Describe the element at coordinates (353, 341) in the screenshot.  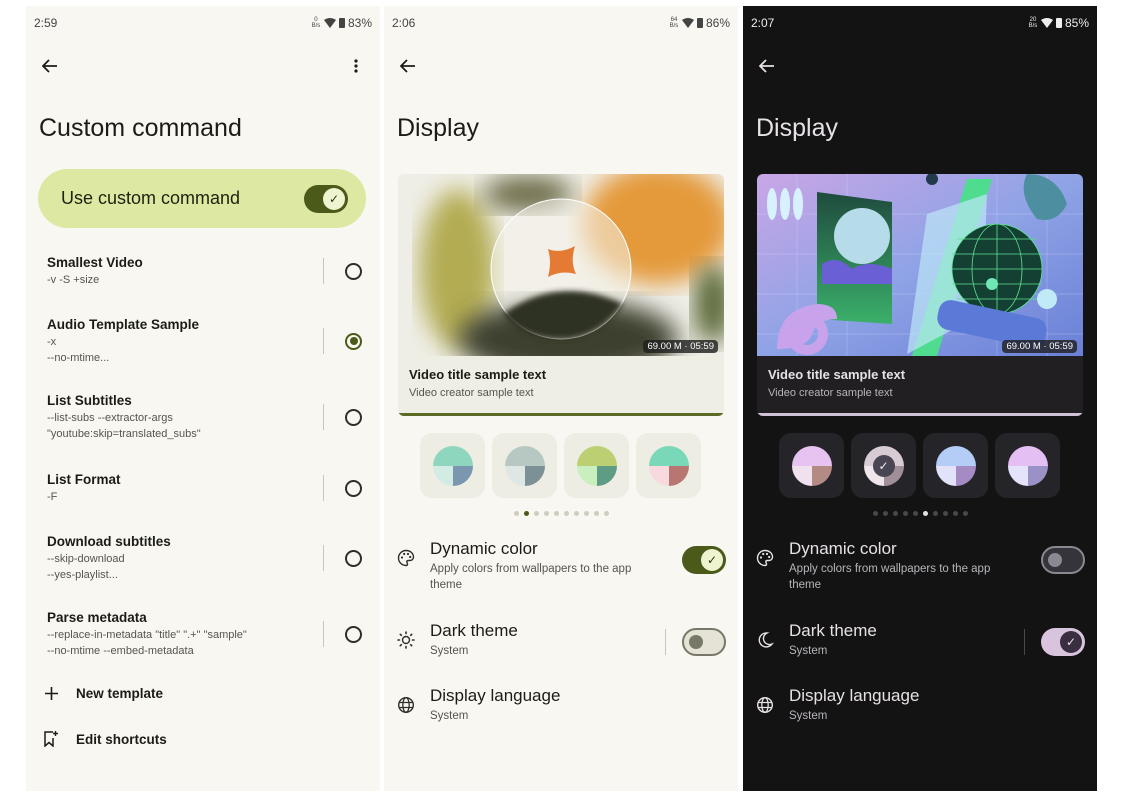
I see `template-radio-selected` at that location.